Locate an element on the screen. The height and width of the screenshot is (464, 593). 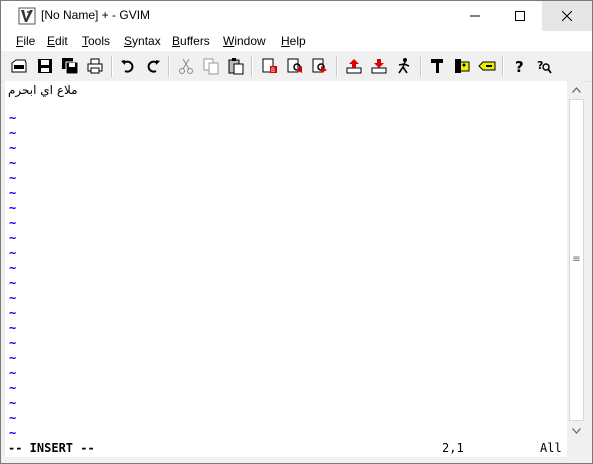
help-icon: ? is located at coordinates (519, 66).